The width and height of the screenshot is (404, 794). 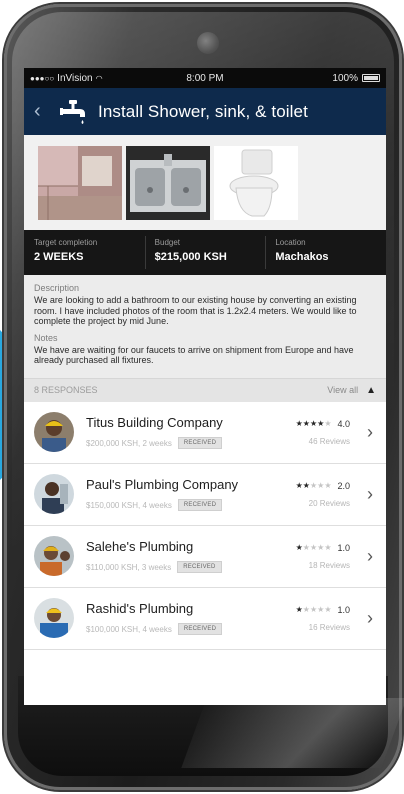 I want to click on back-button: ‹, so click(x=45, y=111).